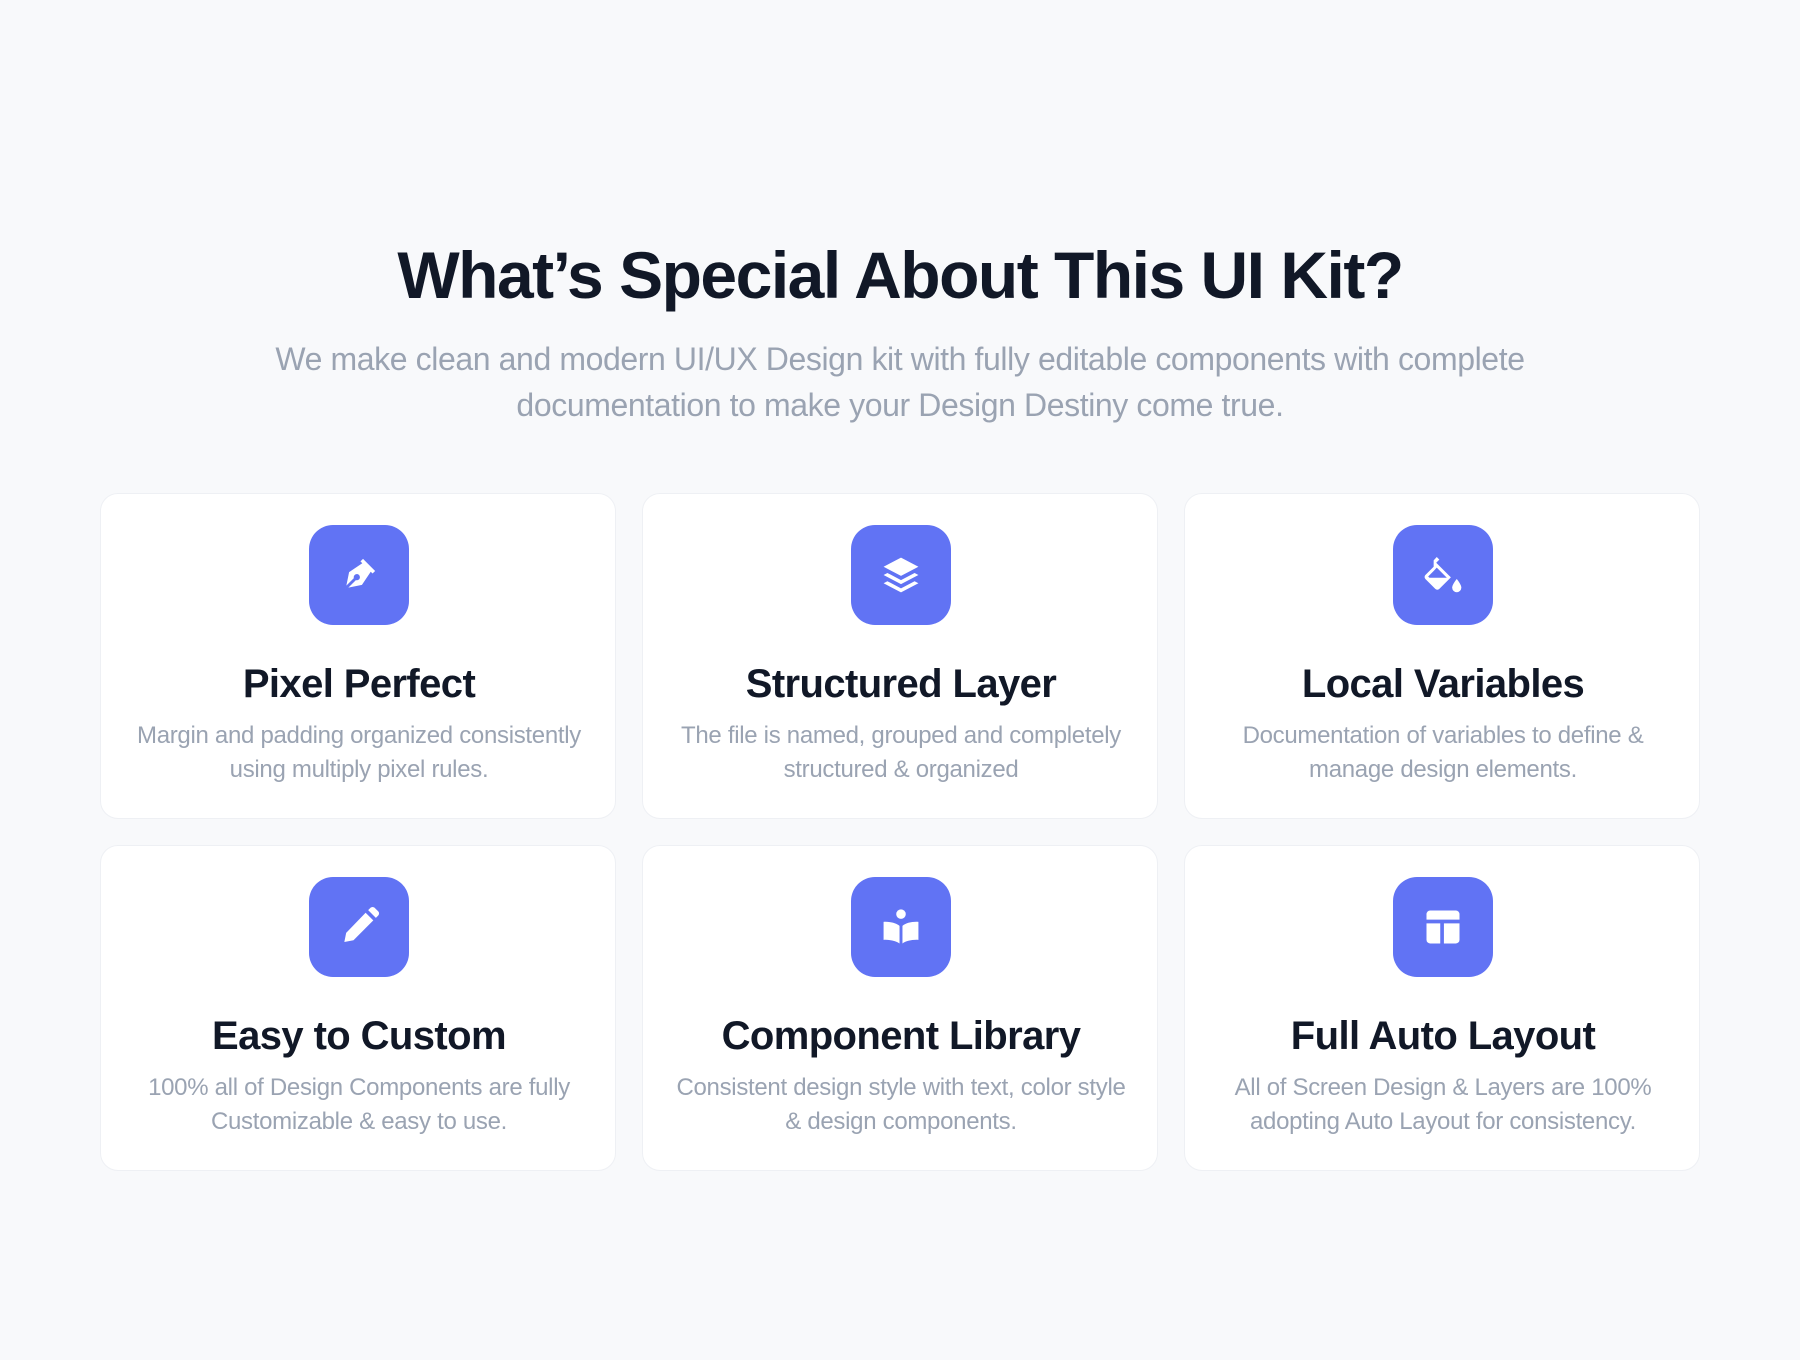  Describe the element at coordinates (1443, 575) in the screenshot. I see `paint-bucket-icon` at that location.